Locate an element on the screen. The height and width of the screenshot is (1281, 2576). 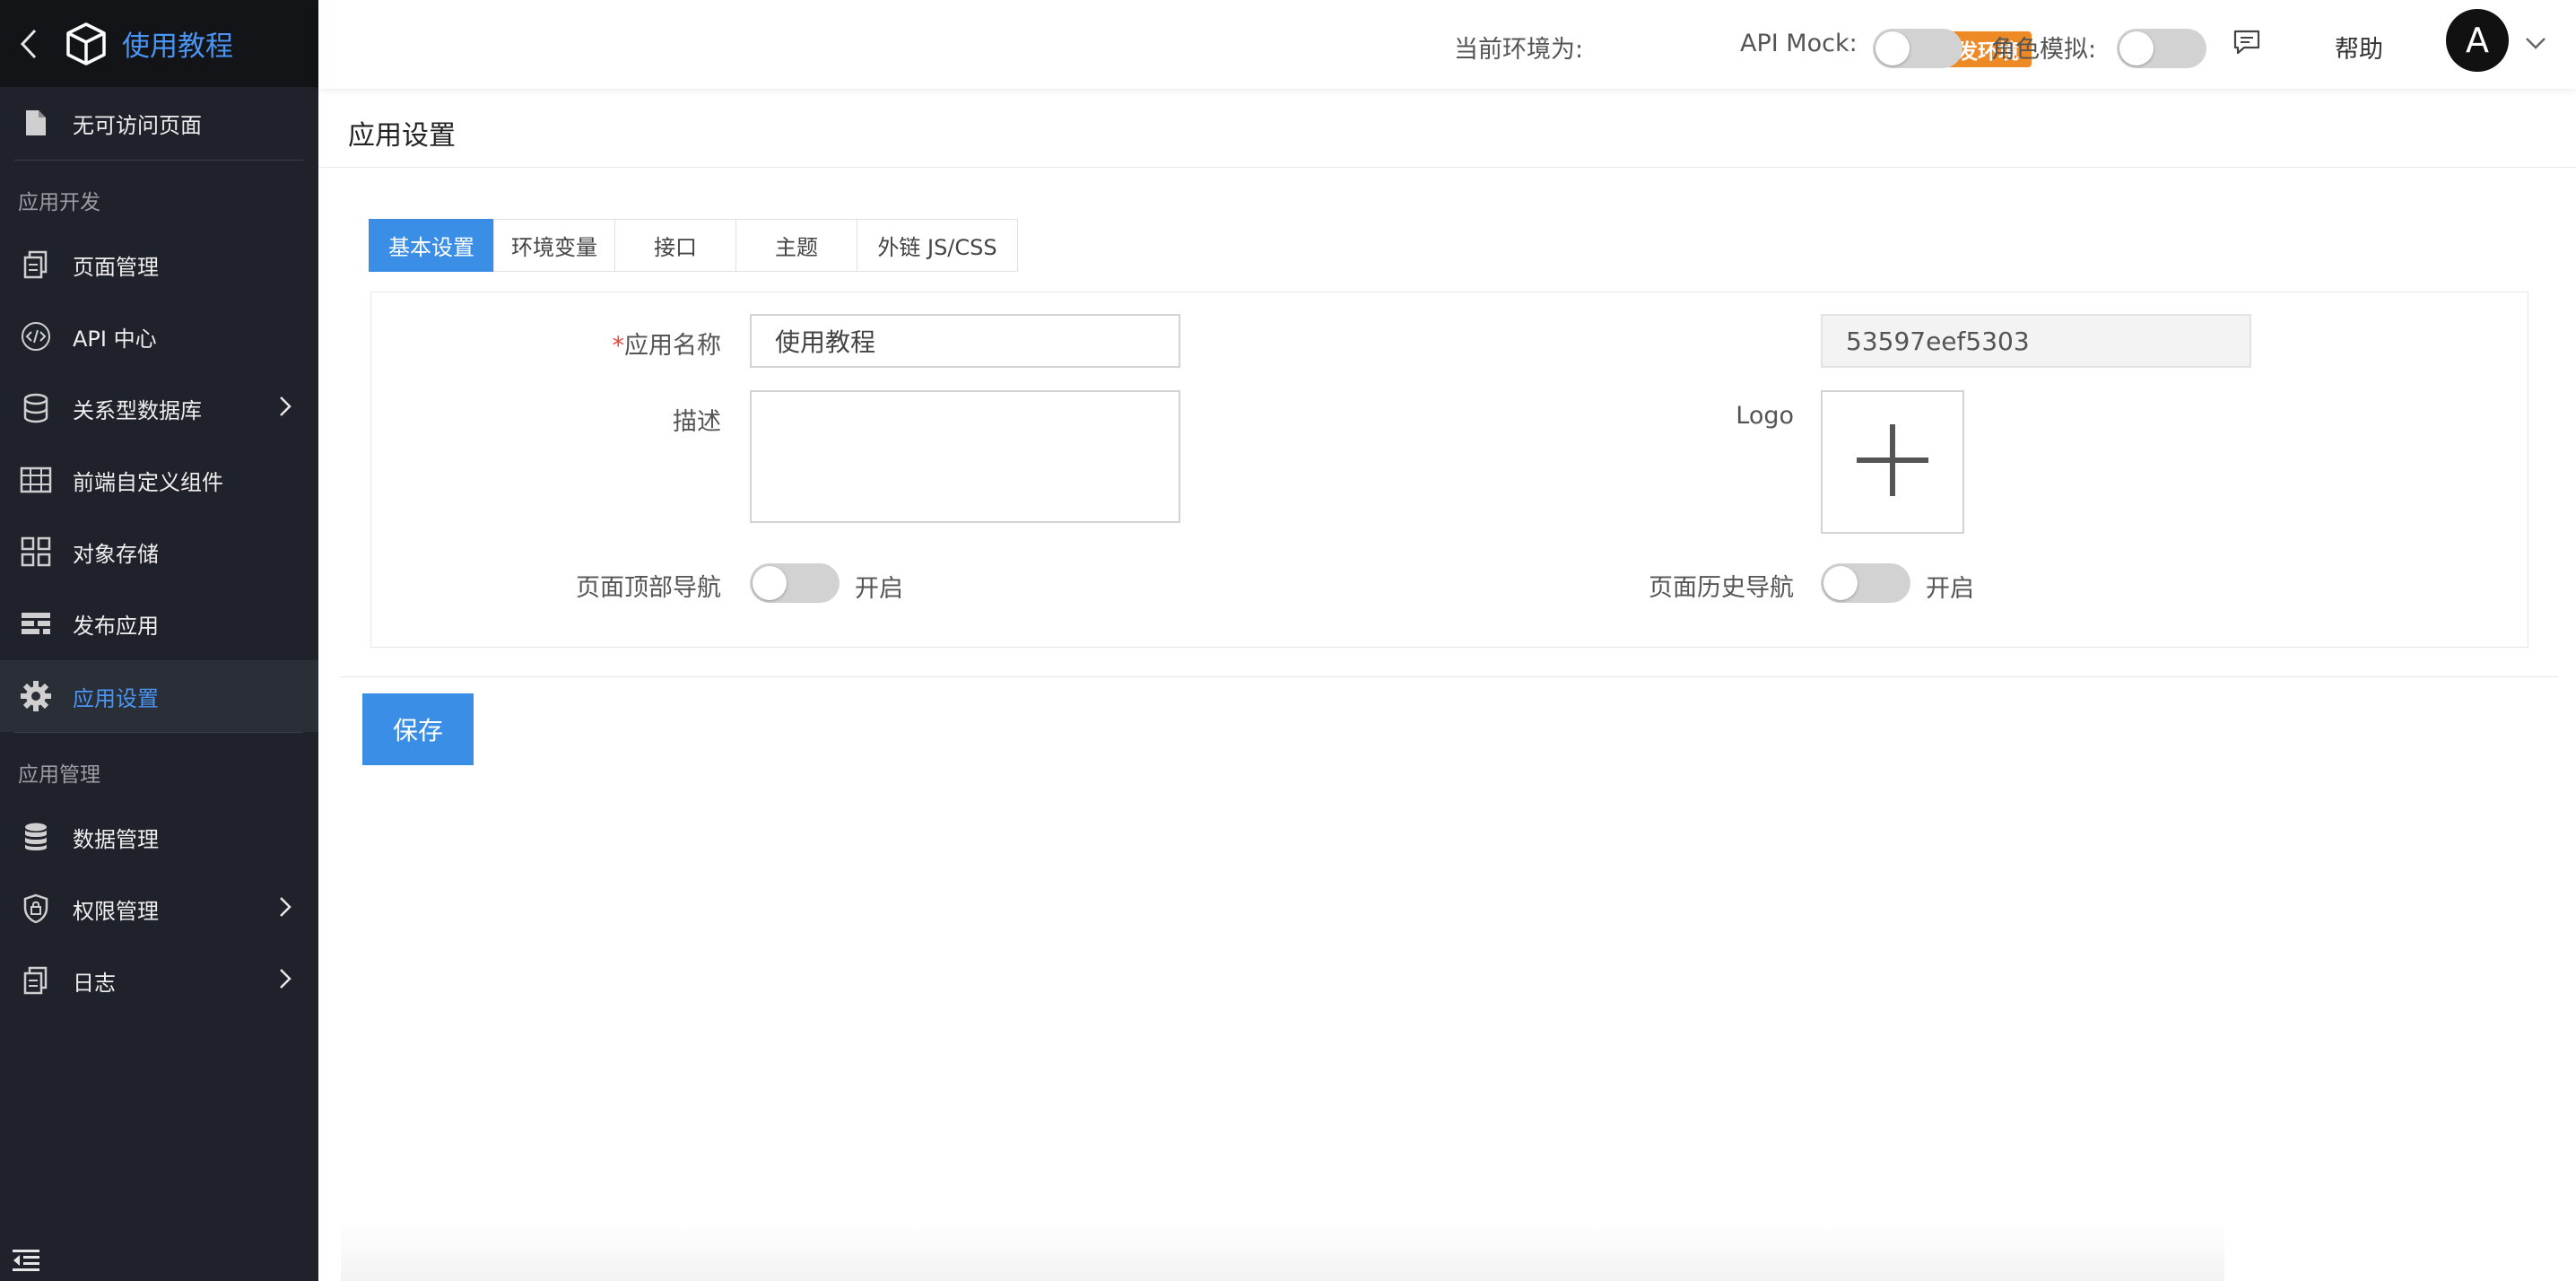
publish-icon is located at coordinates (36, 623).